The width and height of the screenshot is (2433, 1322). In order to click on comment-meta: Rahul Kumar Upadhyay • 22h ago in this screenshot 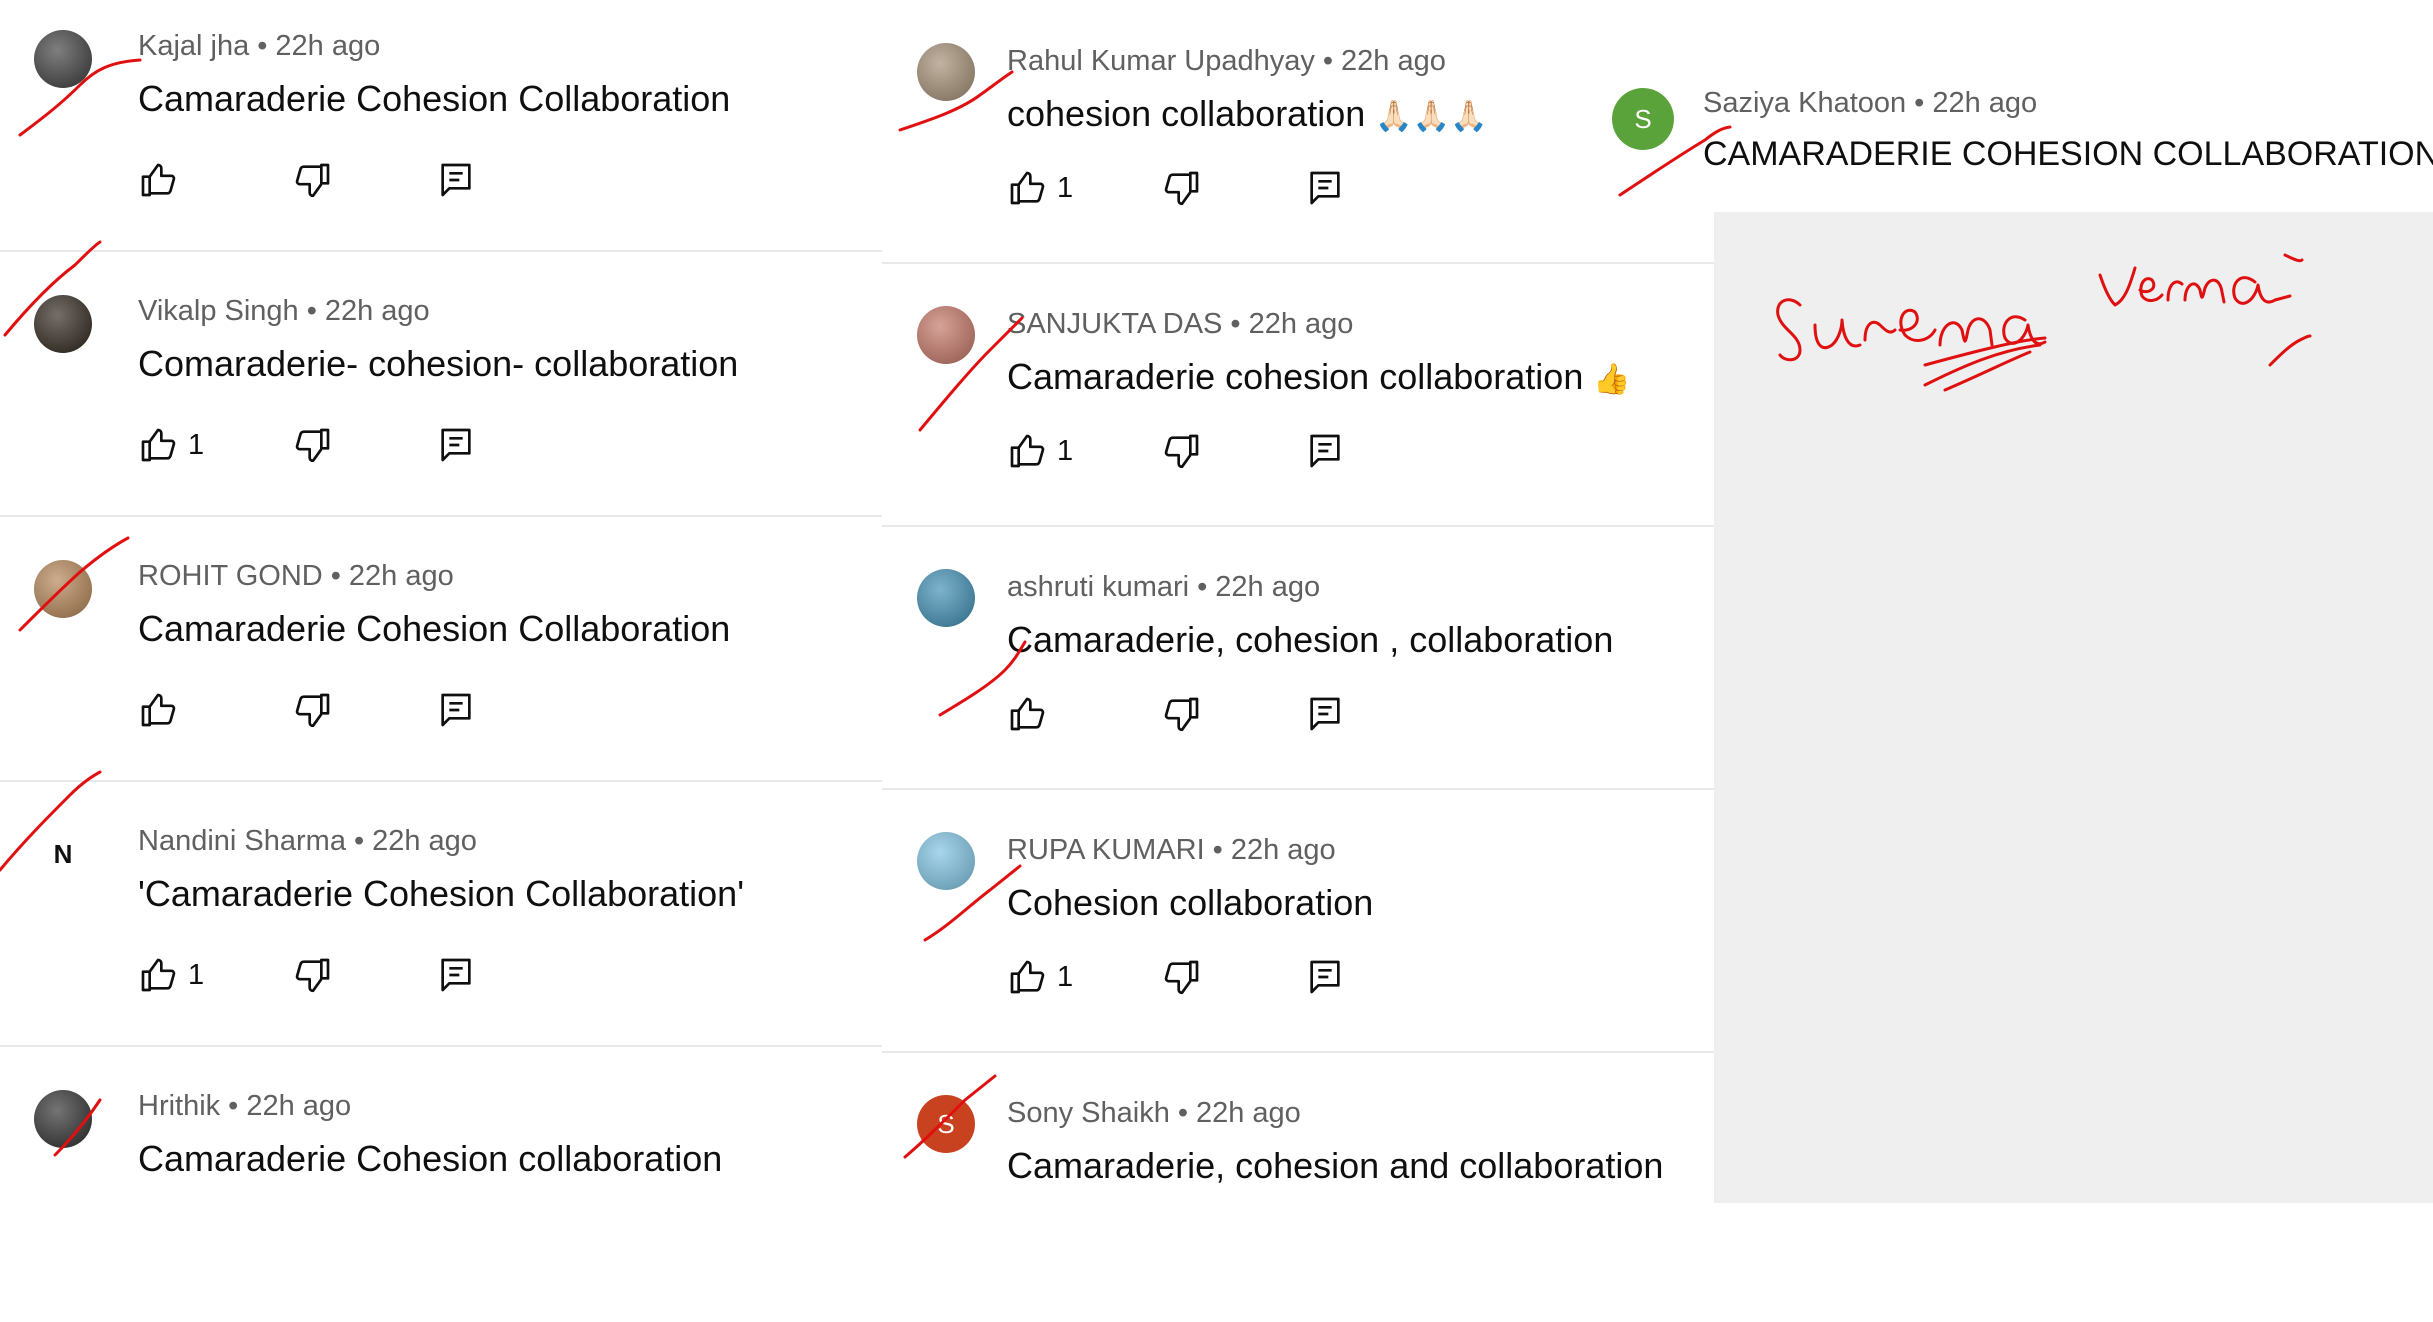, I will do `click(1226, 61)`.